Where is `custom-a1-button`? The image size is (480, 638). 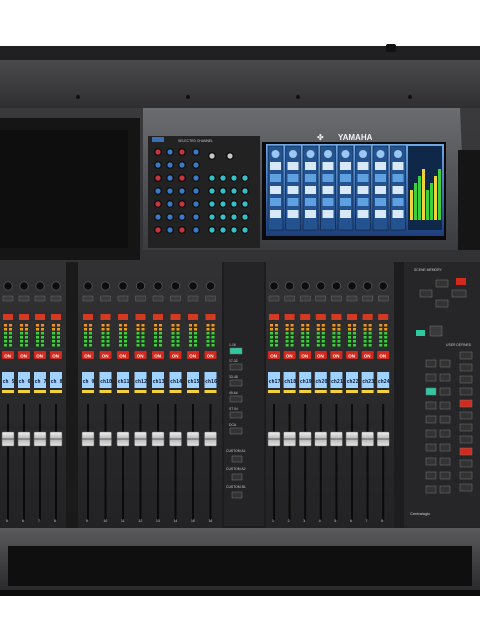 custom-a1-button is located at coordinates (237, 459).